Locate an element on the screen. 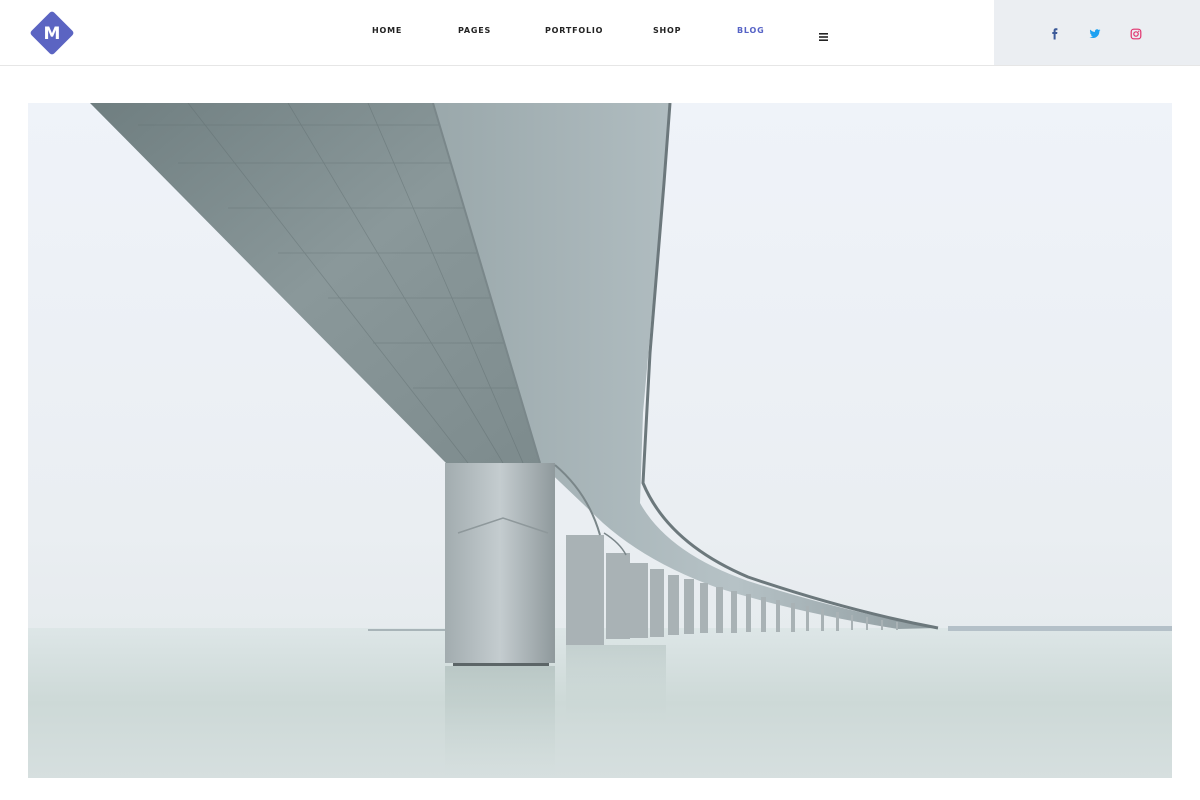 The height and width of the screenshot is (800, 1200). instagram-icon is located at coordinates (1136, 33).